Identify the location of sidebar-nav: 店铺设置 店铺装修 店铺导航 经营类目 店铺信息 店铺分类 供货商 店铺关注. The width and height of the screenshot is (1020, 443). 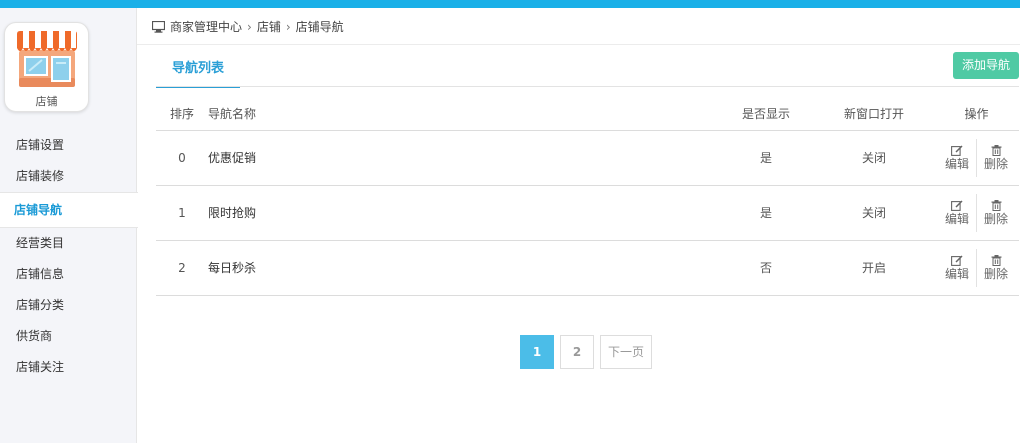
(69, 256).